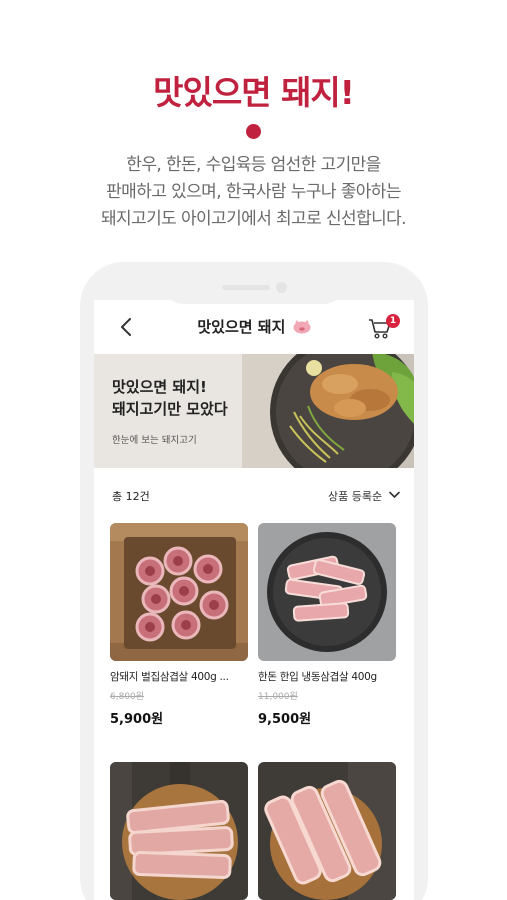 Image resolution: width=507 pixels, height=900 pixels. What do you see at coordinates (254, 92) in the screenshot?
I see `promo-headline: 맛있으면 돼지!` at bounding box center [254, 92].